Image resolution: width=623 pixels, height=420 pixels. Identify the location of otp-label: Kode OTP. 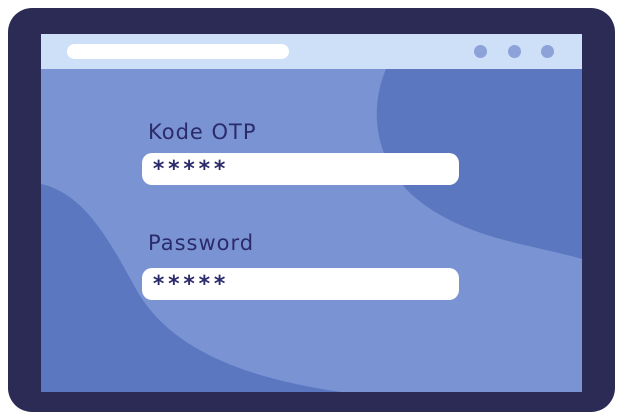
(202, 132).